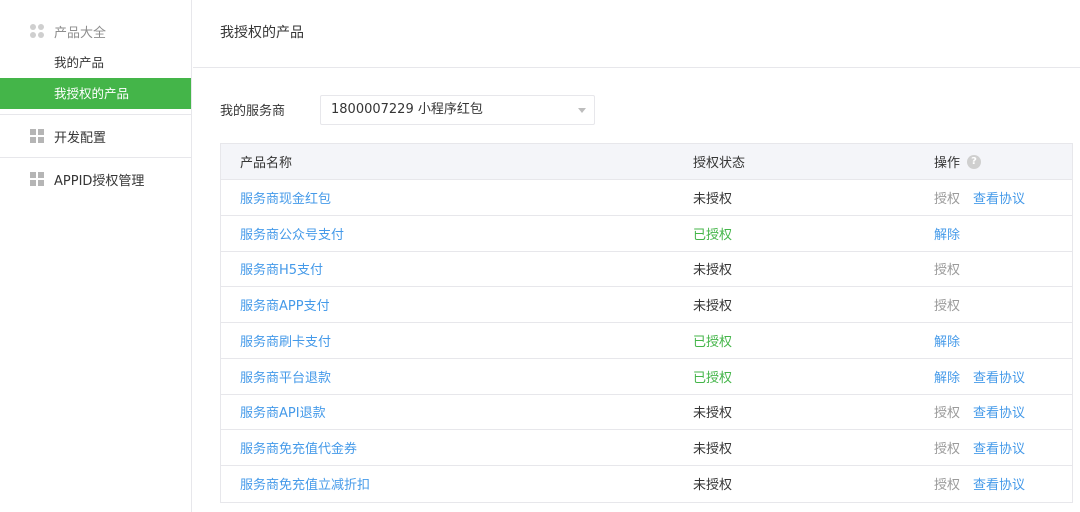 This screenshot has height=512, width=1080. I want to click on product-name-link: 服务商公众号支付, so click(292, 233).